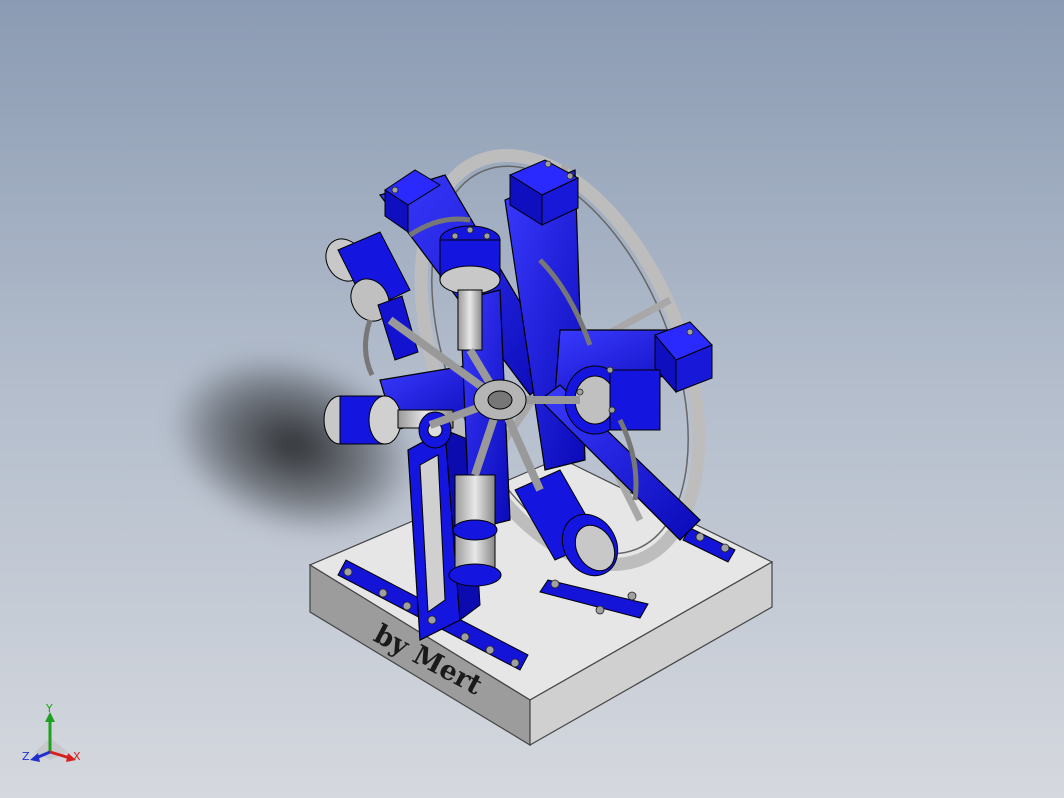 The image size is (1064, 798). What do you see at coordinates (475, 530) in the screenshot?
I see `cylinder-bottom` at bounding box center [475, 530].